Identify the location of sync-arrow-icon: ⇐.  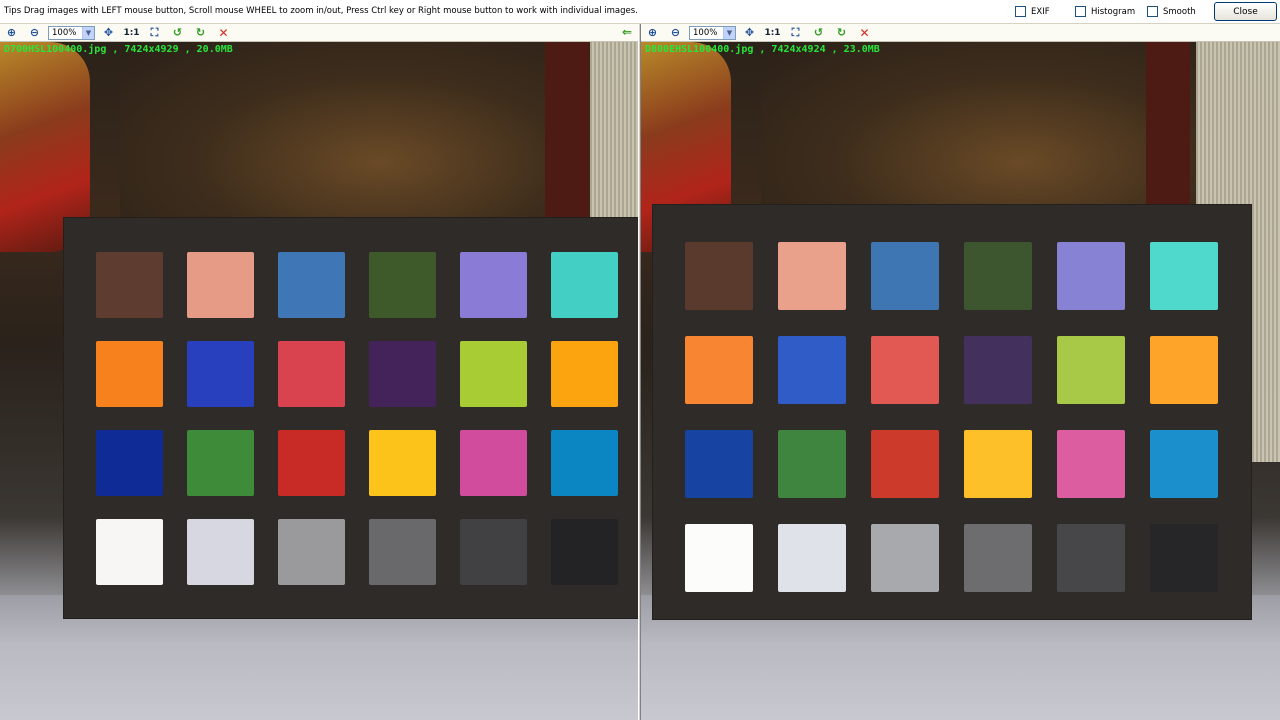
(627, 32).